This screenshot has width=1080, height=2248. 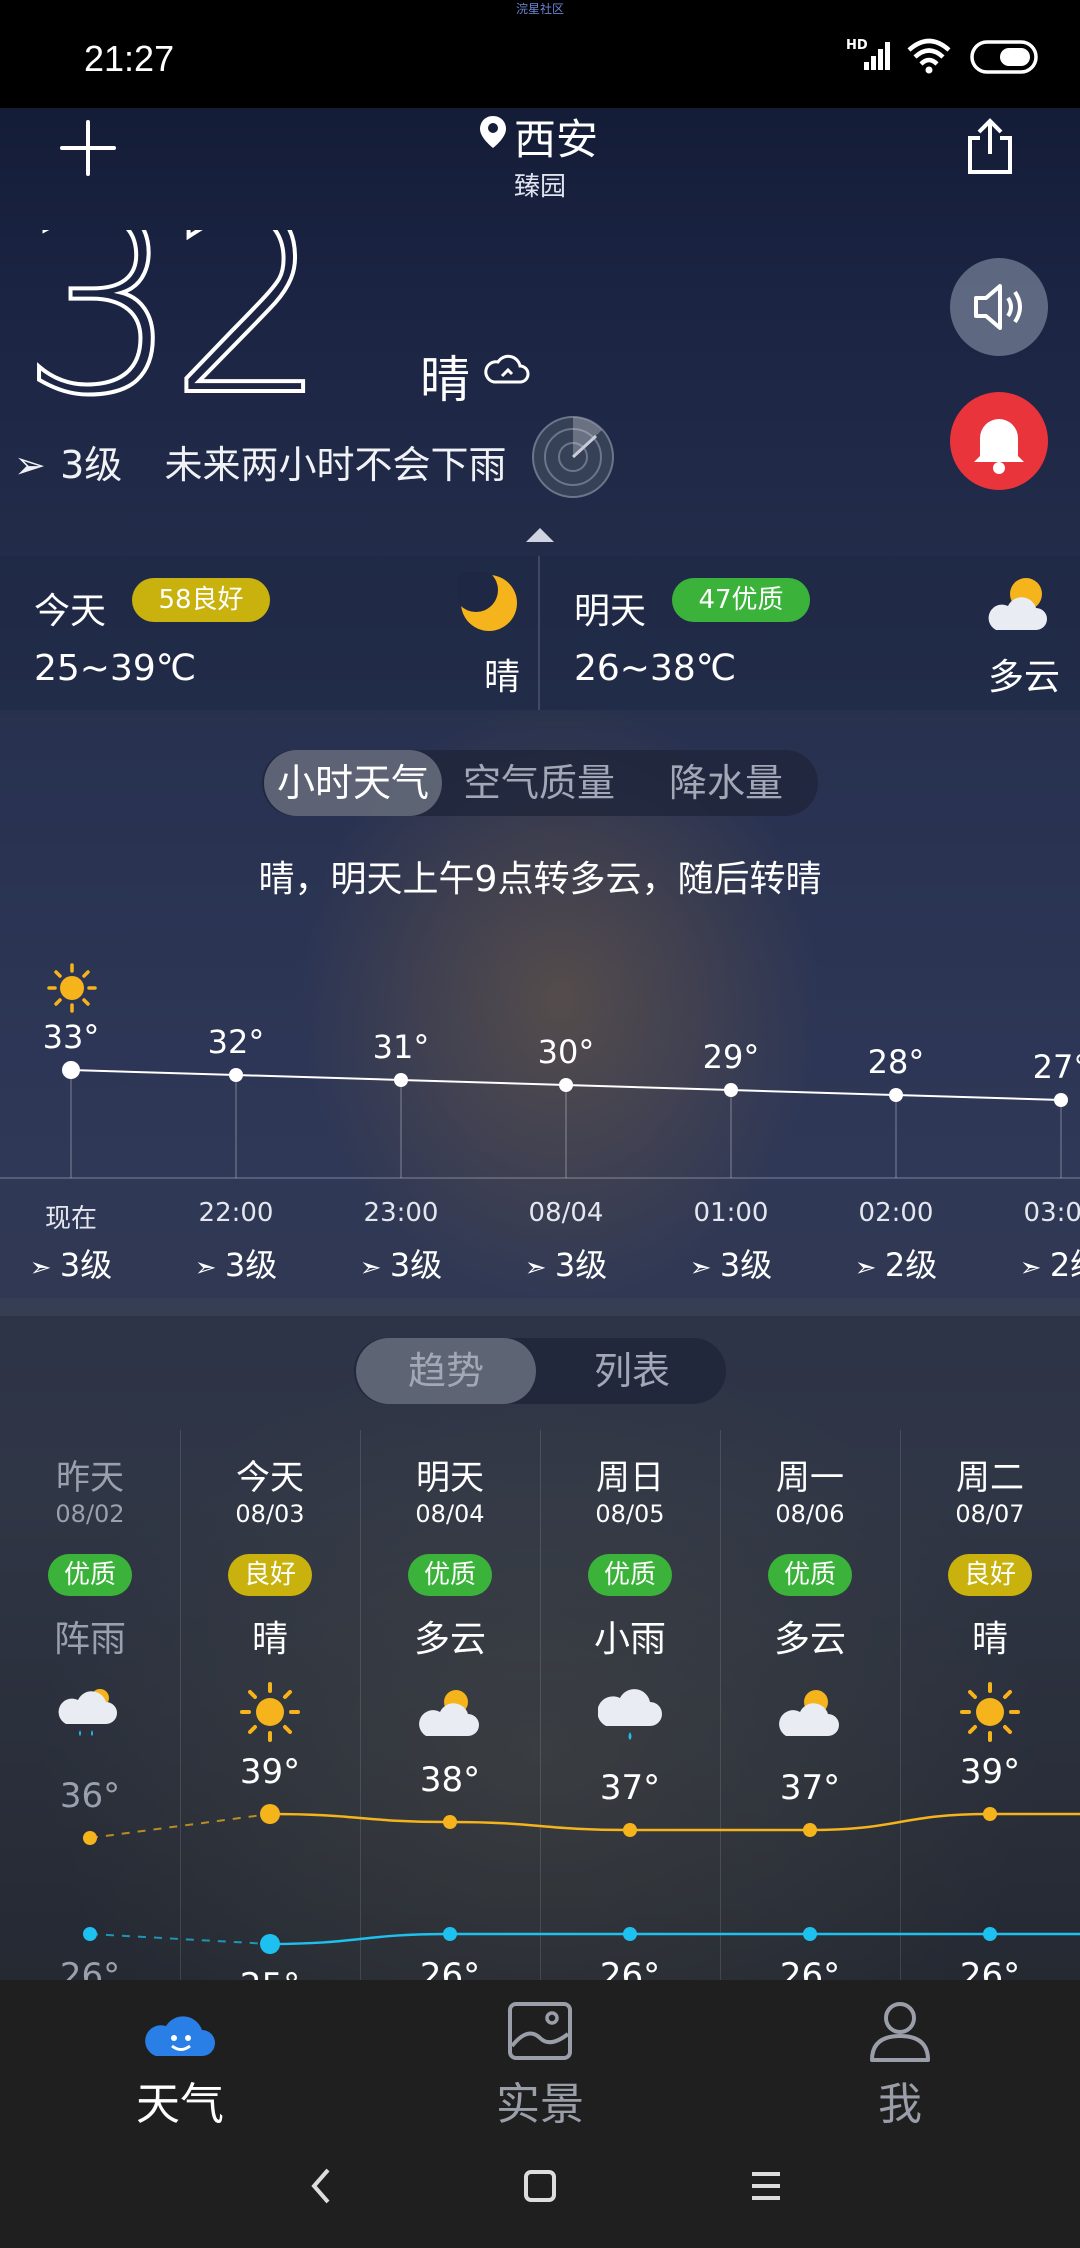 I want to click on current-wind-level: 3级, so click(x=91, y=465).